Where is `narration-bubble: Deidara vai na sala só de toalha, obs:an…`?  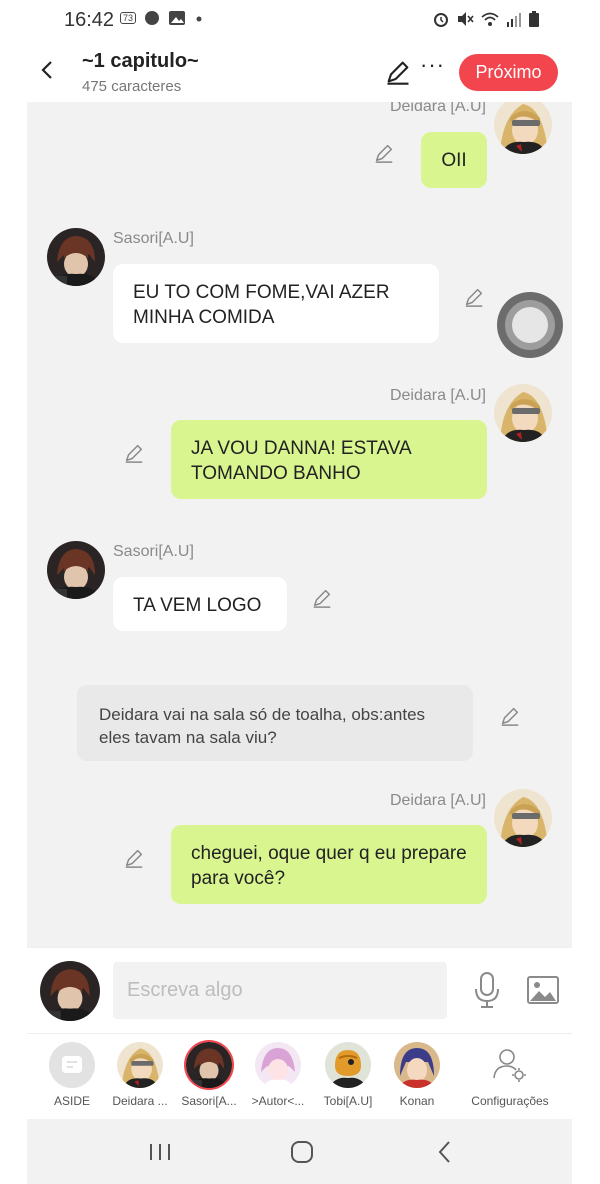 narration-bubble: Deidara vai na sala só de toalha, obs:an… is located at coordinates (275, 723).